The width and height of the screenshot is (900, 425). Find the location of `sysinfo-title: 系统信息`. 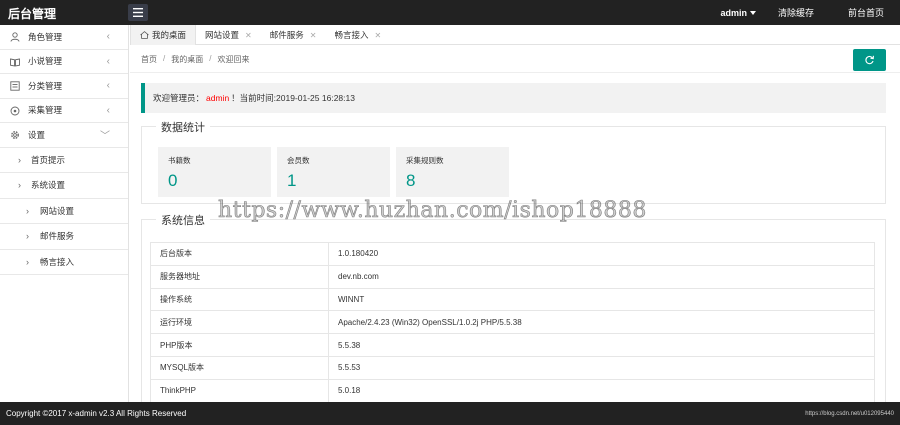

sysinfo-title: 系统信息 is located at coordinates (183, 220).